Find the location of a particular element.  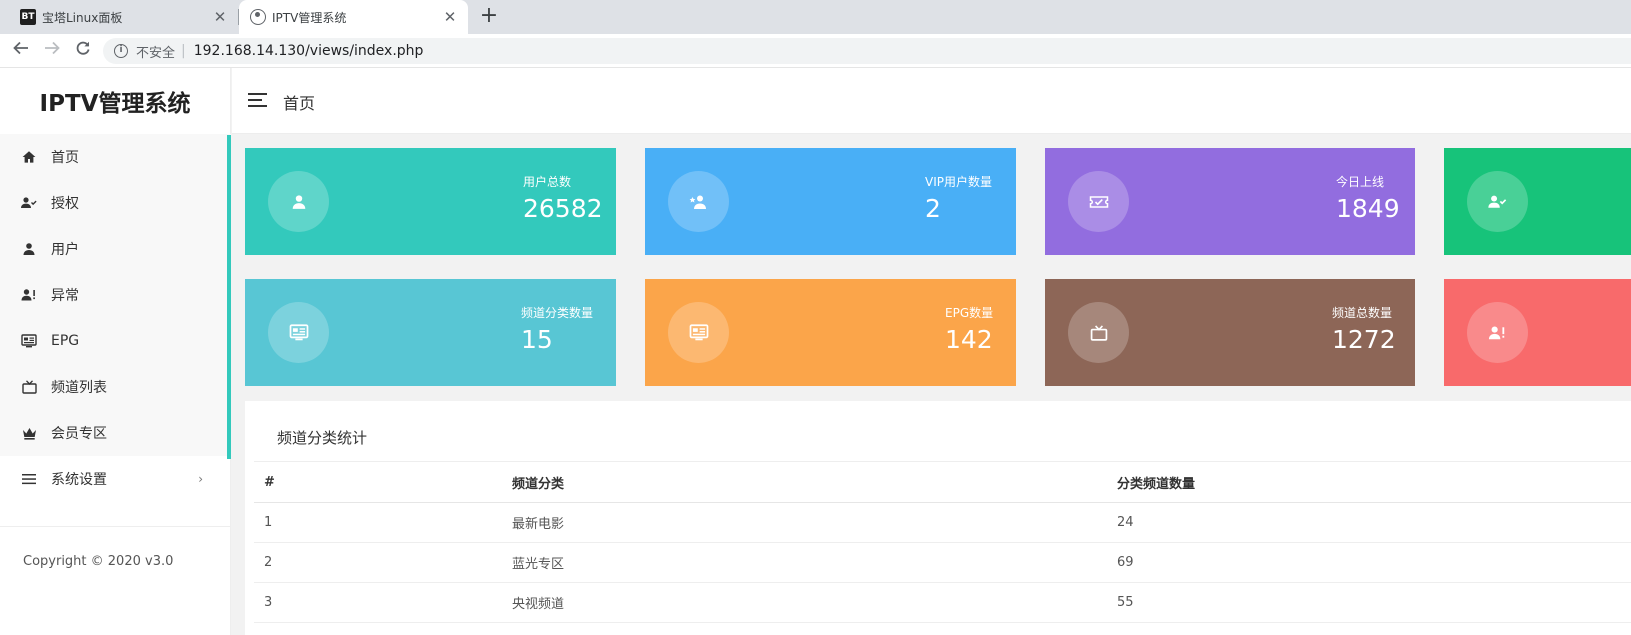

stat-label: 用户总数 is located at coordinates (547, 182).